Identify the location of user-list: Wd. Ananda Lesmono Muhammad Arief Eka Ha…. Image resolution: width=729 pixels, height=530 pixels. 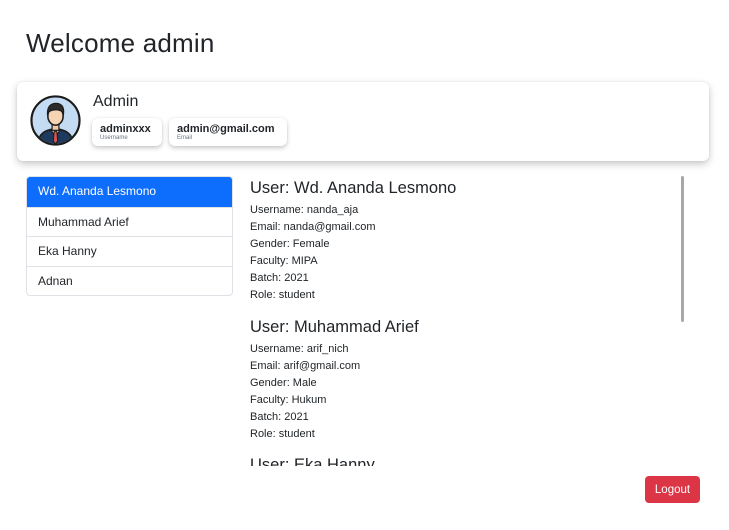
(129, 236).